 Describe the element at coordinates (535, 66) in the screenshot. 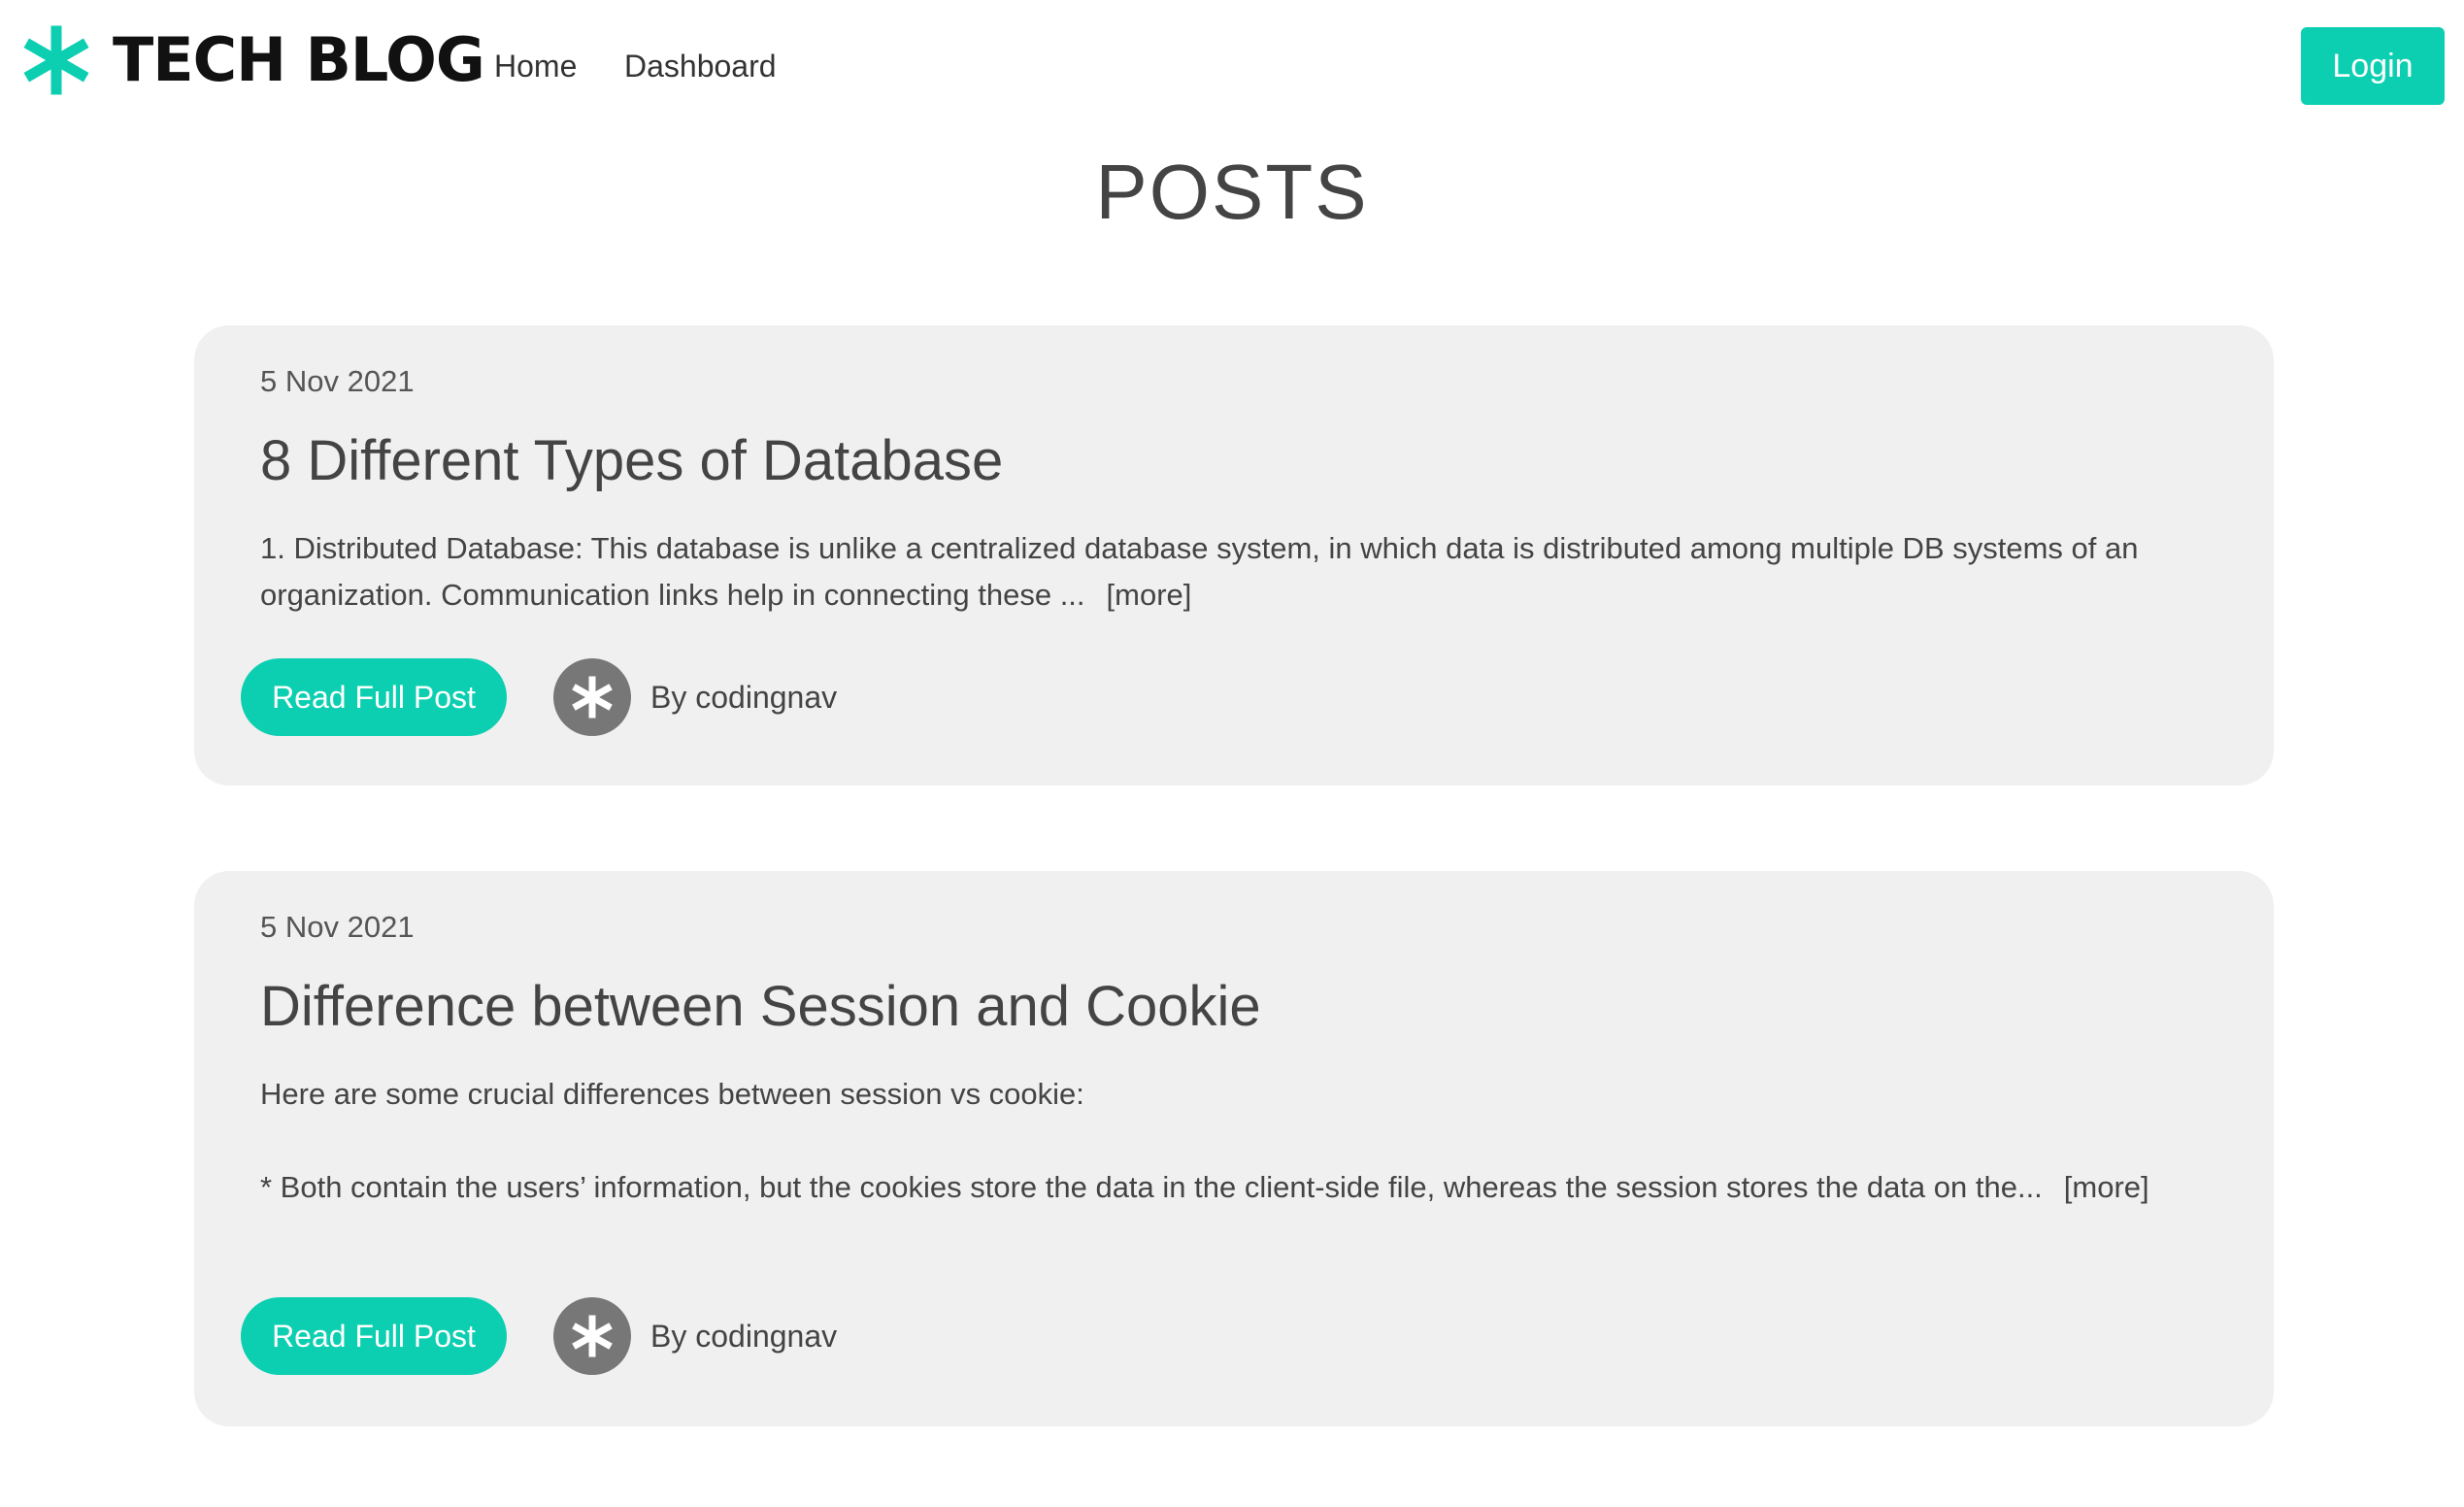

I see `nav-home-link: Home` at that location.